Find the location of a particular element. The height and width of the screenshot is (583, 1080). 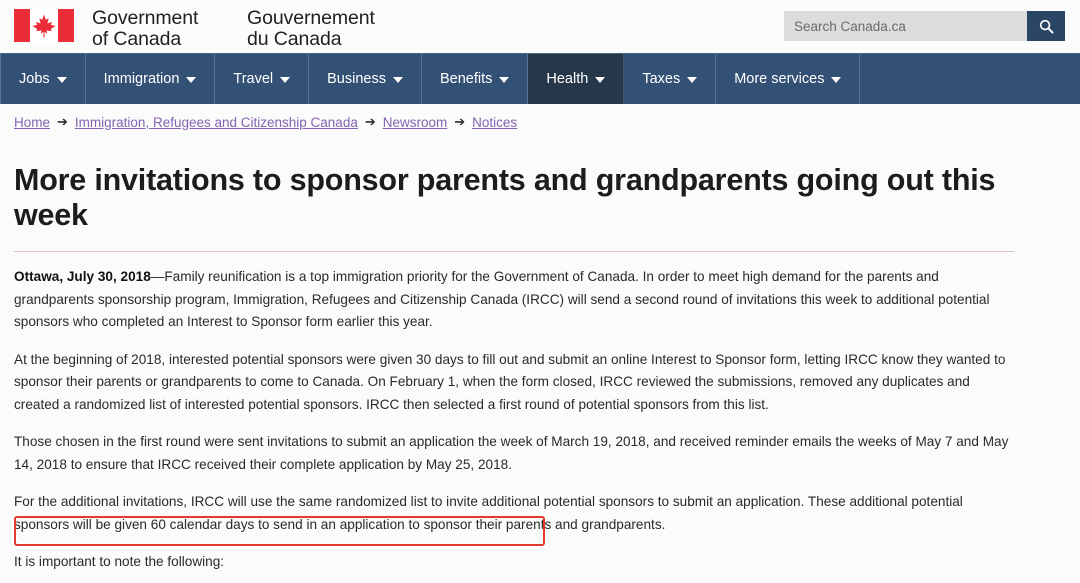

nav-item-taxes: Taxes is located at coordinates (670, 79).